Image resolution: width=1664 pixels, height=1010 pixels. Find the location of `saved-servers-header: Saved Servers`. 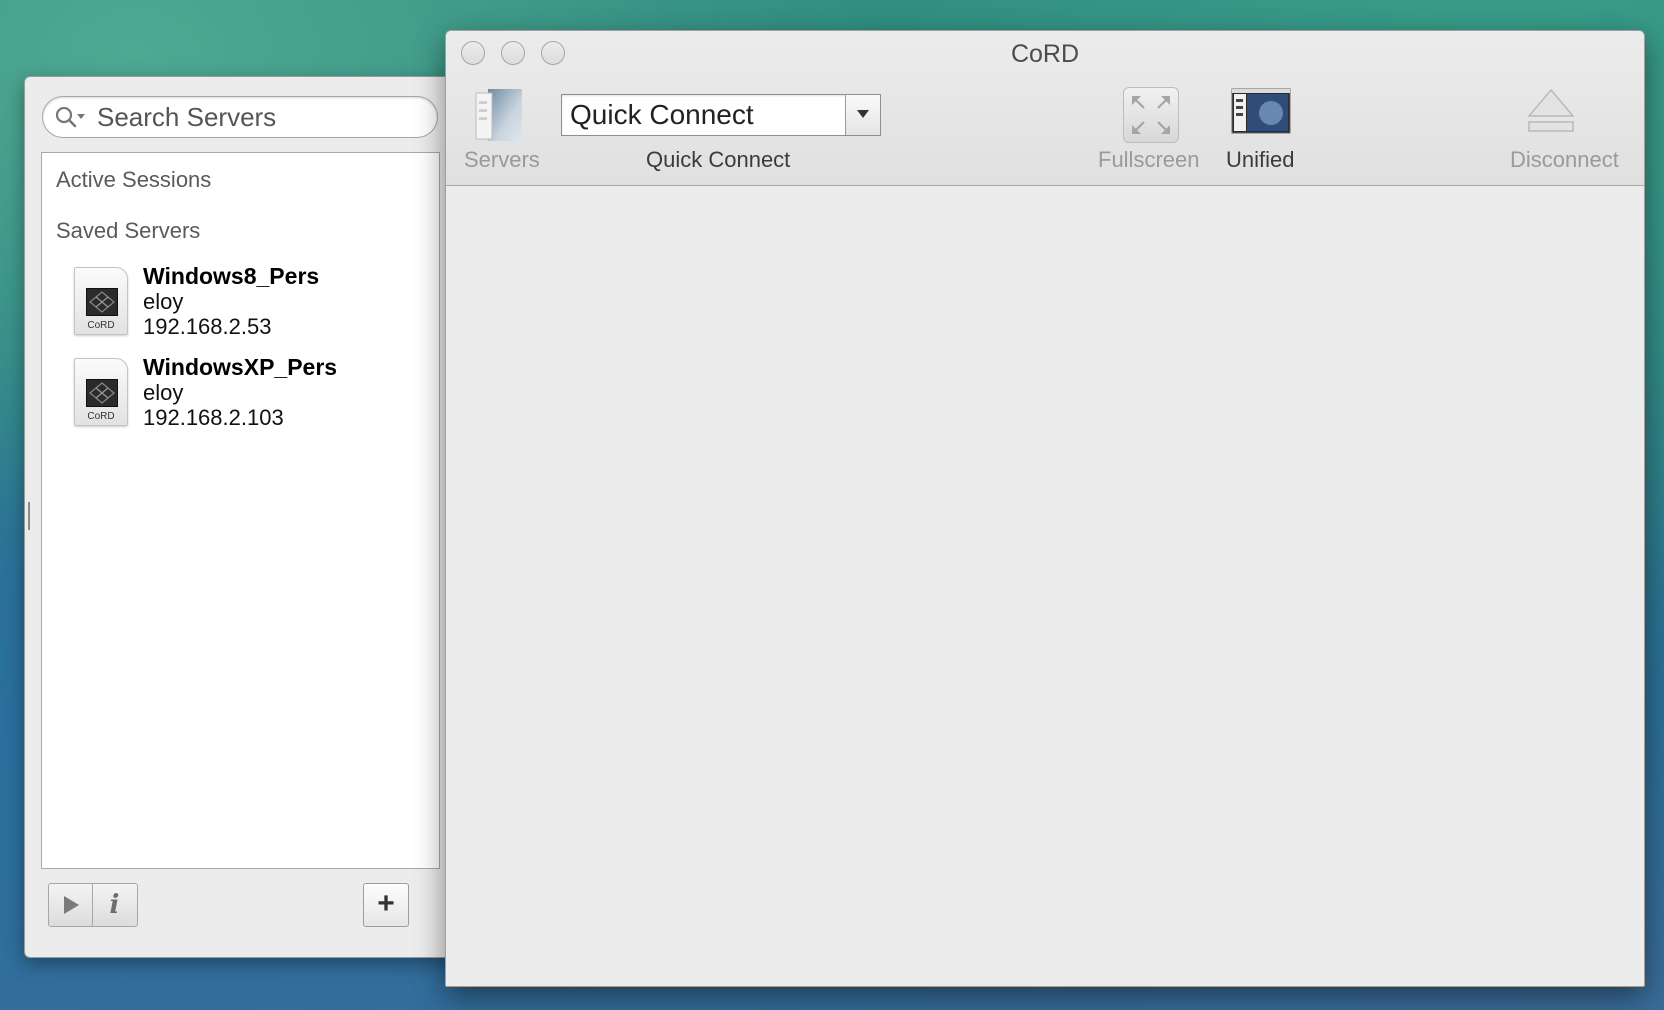

saved-servers-header: Saved Servers is located at coordinates (128, 230).